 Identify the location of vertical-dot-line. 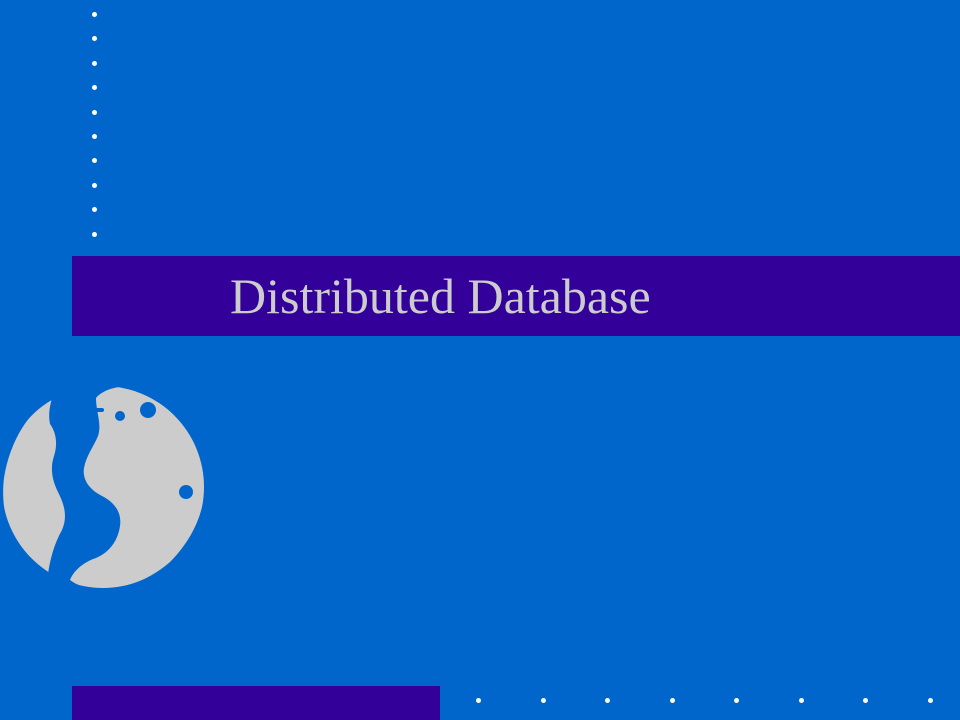
(96, 127).